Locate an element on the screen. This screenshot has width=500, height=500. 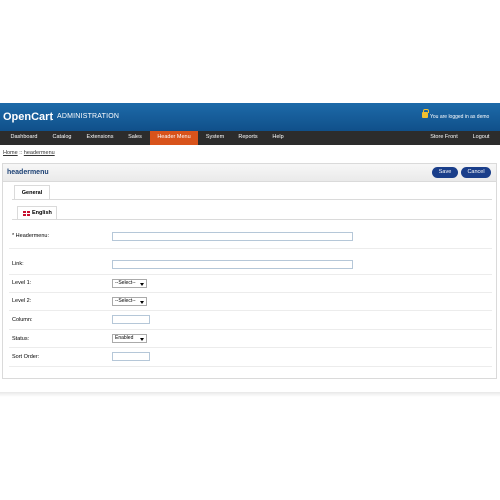
menu-reports: Reports is located at coordinates (248, 138).